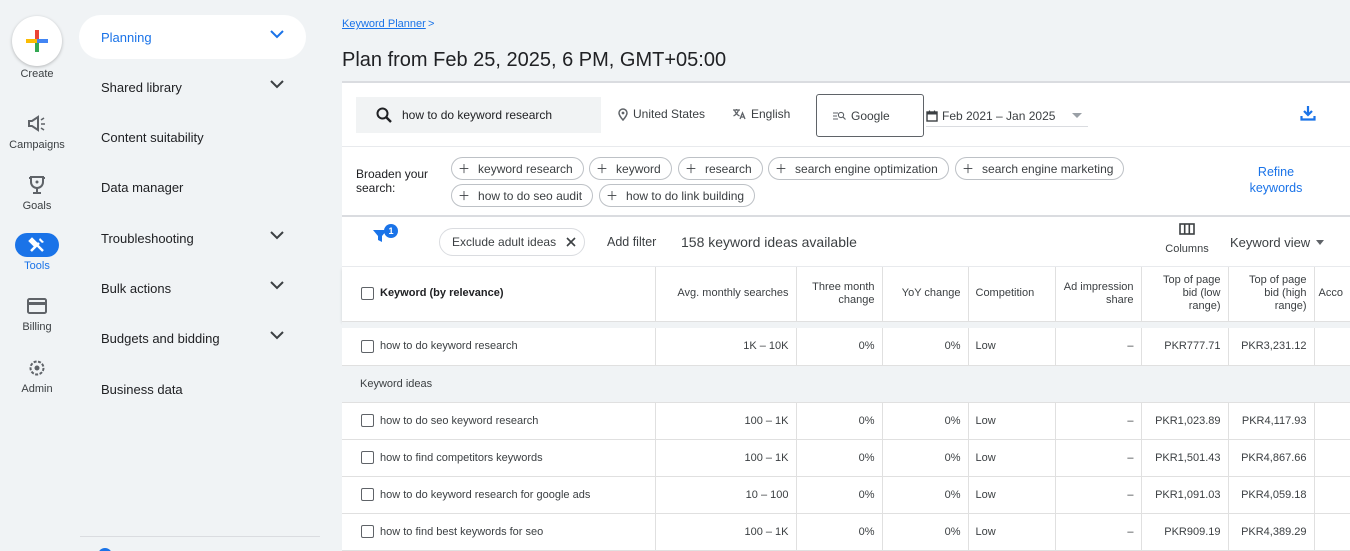 Image resolution: width=1350 pixels, height=551 pixels. I want to click on bid-low-cell: PKR909.19, so click(1185, 532).